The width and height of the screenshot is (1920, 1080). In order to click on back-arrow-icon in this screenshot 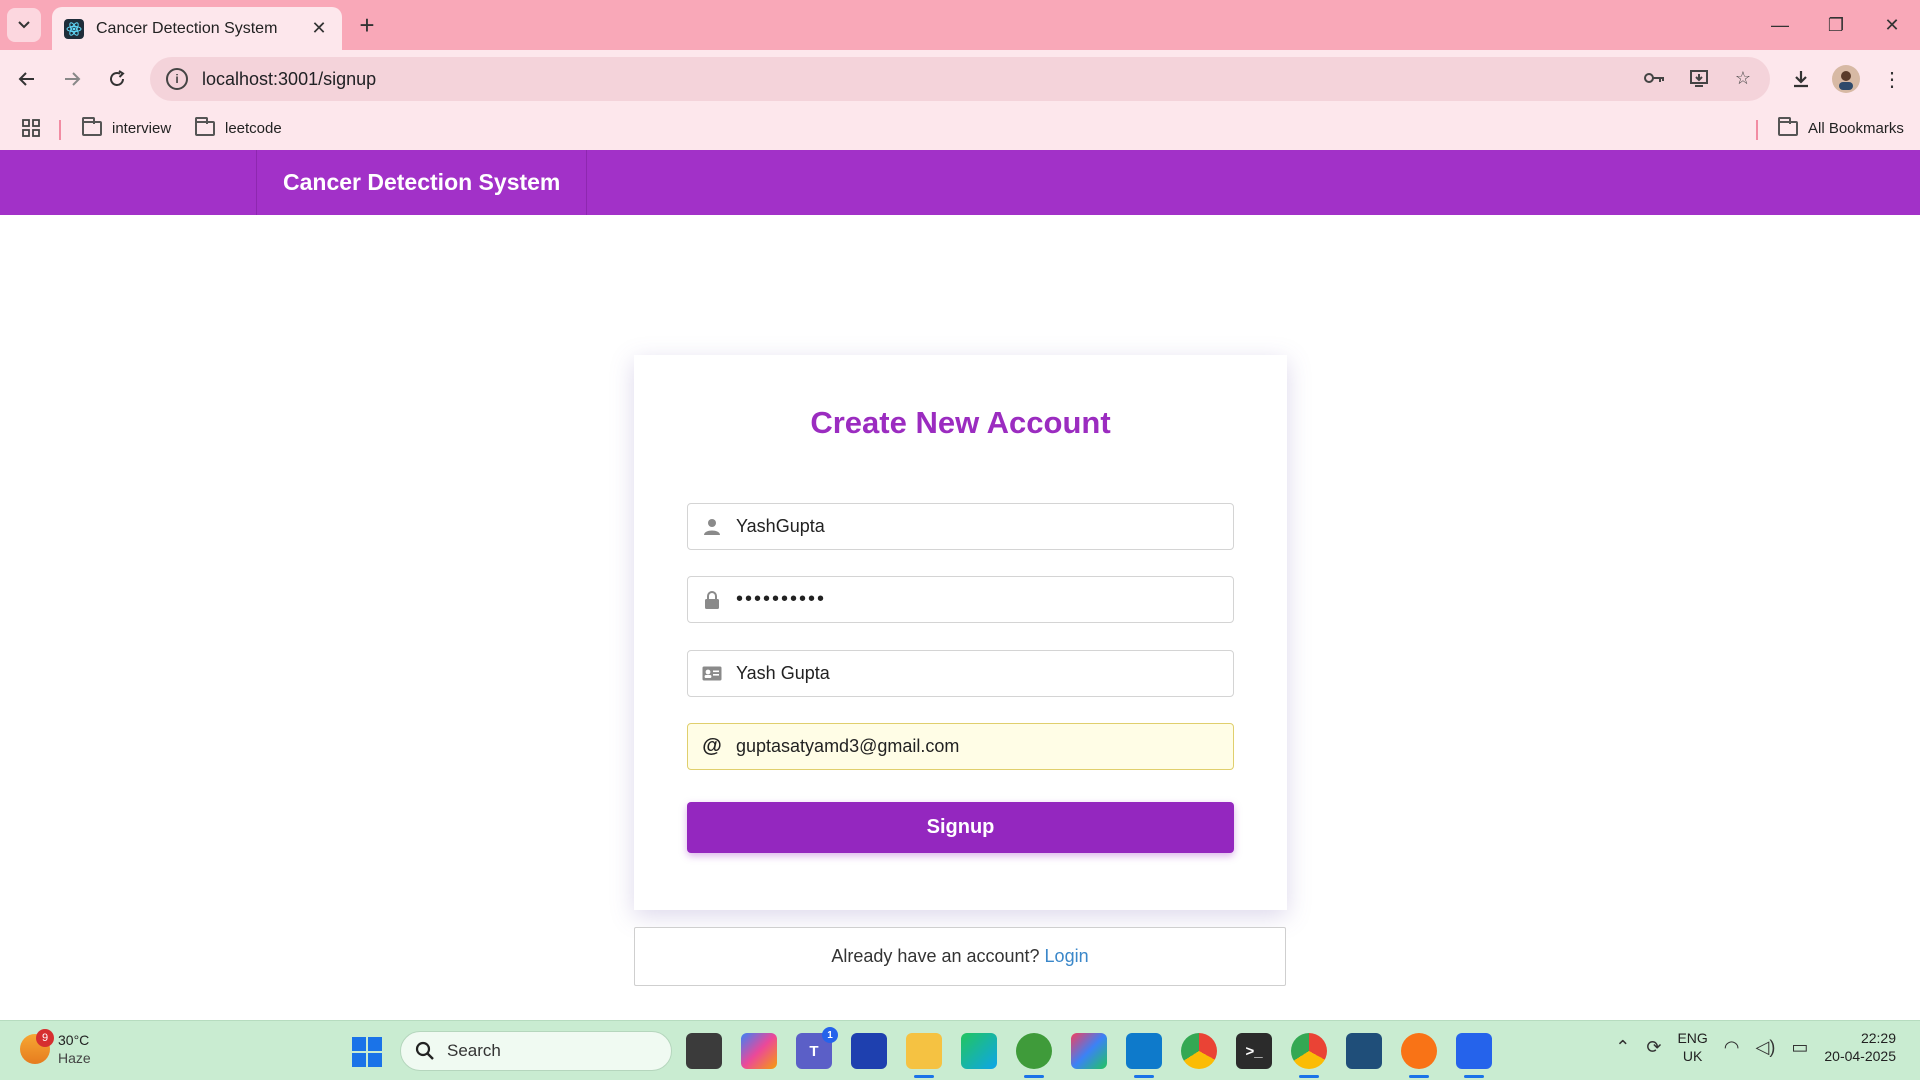, I will do `click(26, 79)`.